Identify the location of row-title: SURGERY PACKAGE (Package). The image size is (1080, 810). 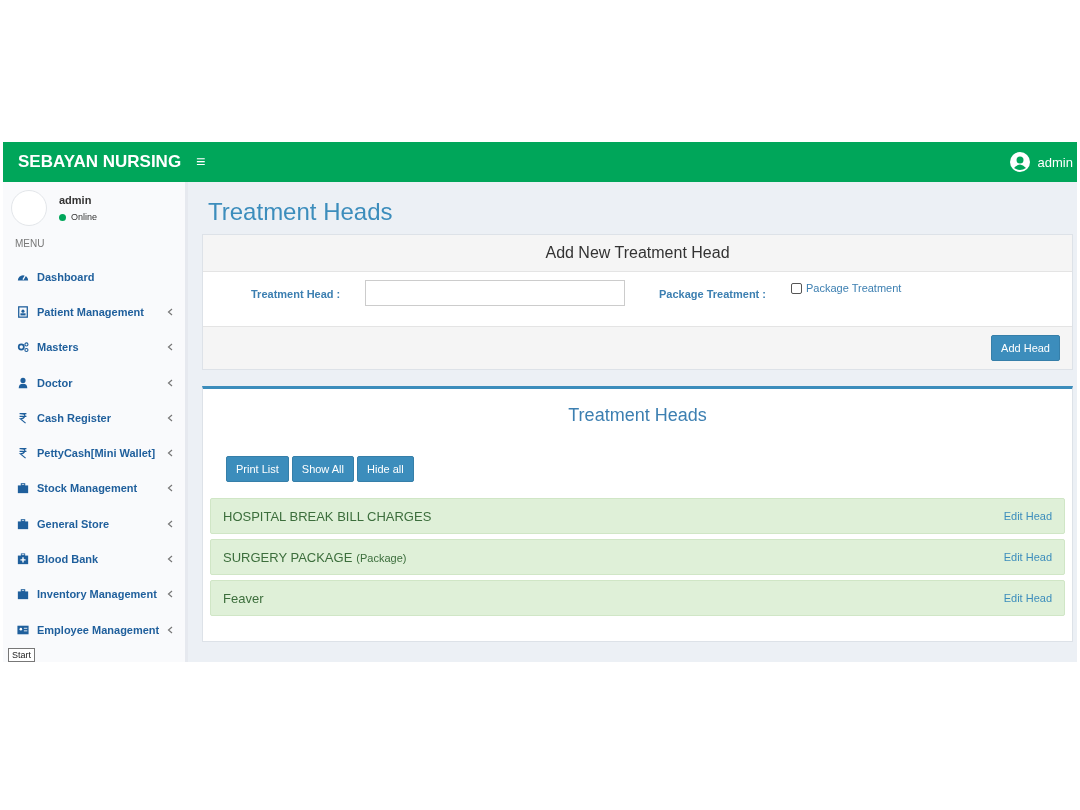
(315, 557).